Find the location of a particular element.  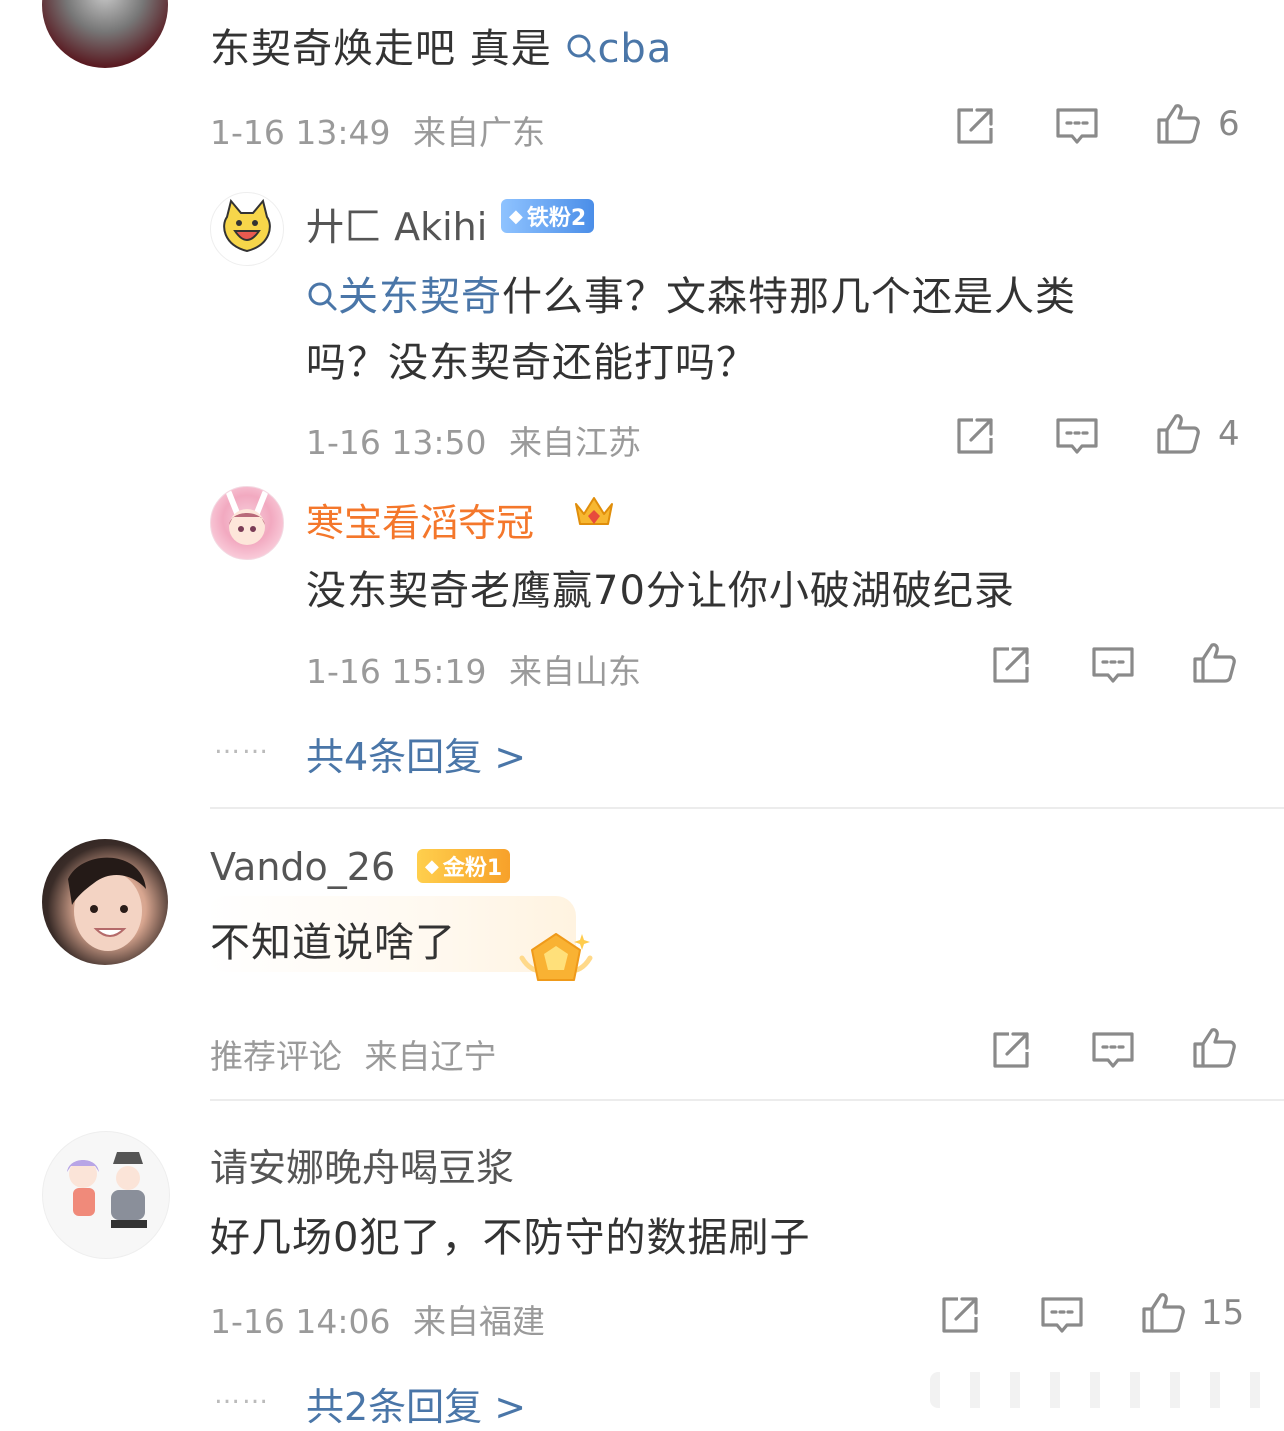

username-label: Vando_26 is located at coordinates (303, 867).